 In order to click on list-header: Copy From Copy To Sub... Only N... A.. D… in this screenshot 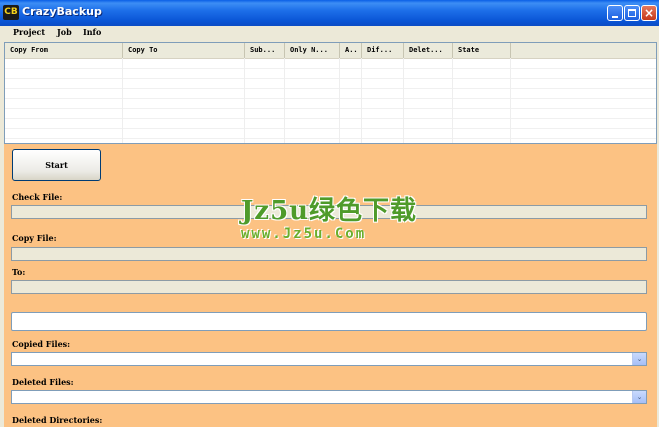, I will do `click(330, 51)`.